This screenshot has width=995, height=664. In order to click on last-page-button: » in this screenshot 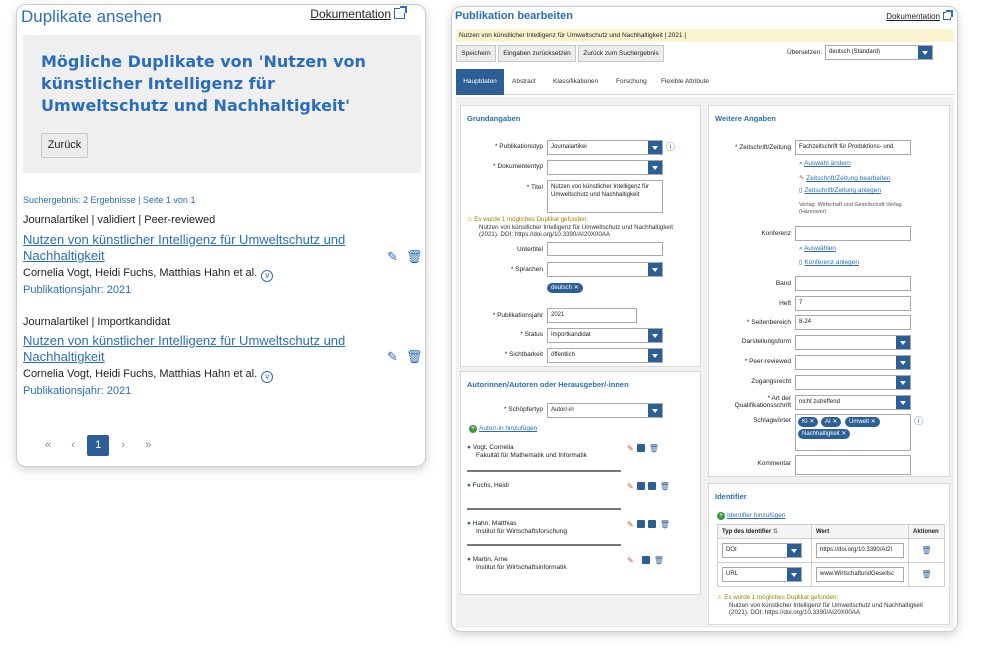, I will do `click(148, 445)`.